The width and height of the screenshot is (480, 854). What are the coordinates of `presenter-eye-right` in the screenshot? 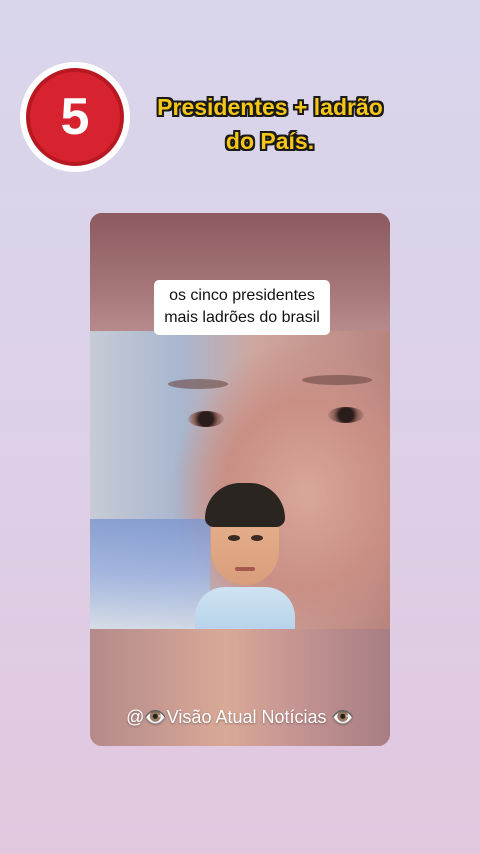 It's located at (257, 538).